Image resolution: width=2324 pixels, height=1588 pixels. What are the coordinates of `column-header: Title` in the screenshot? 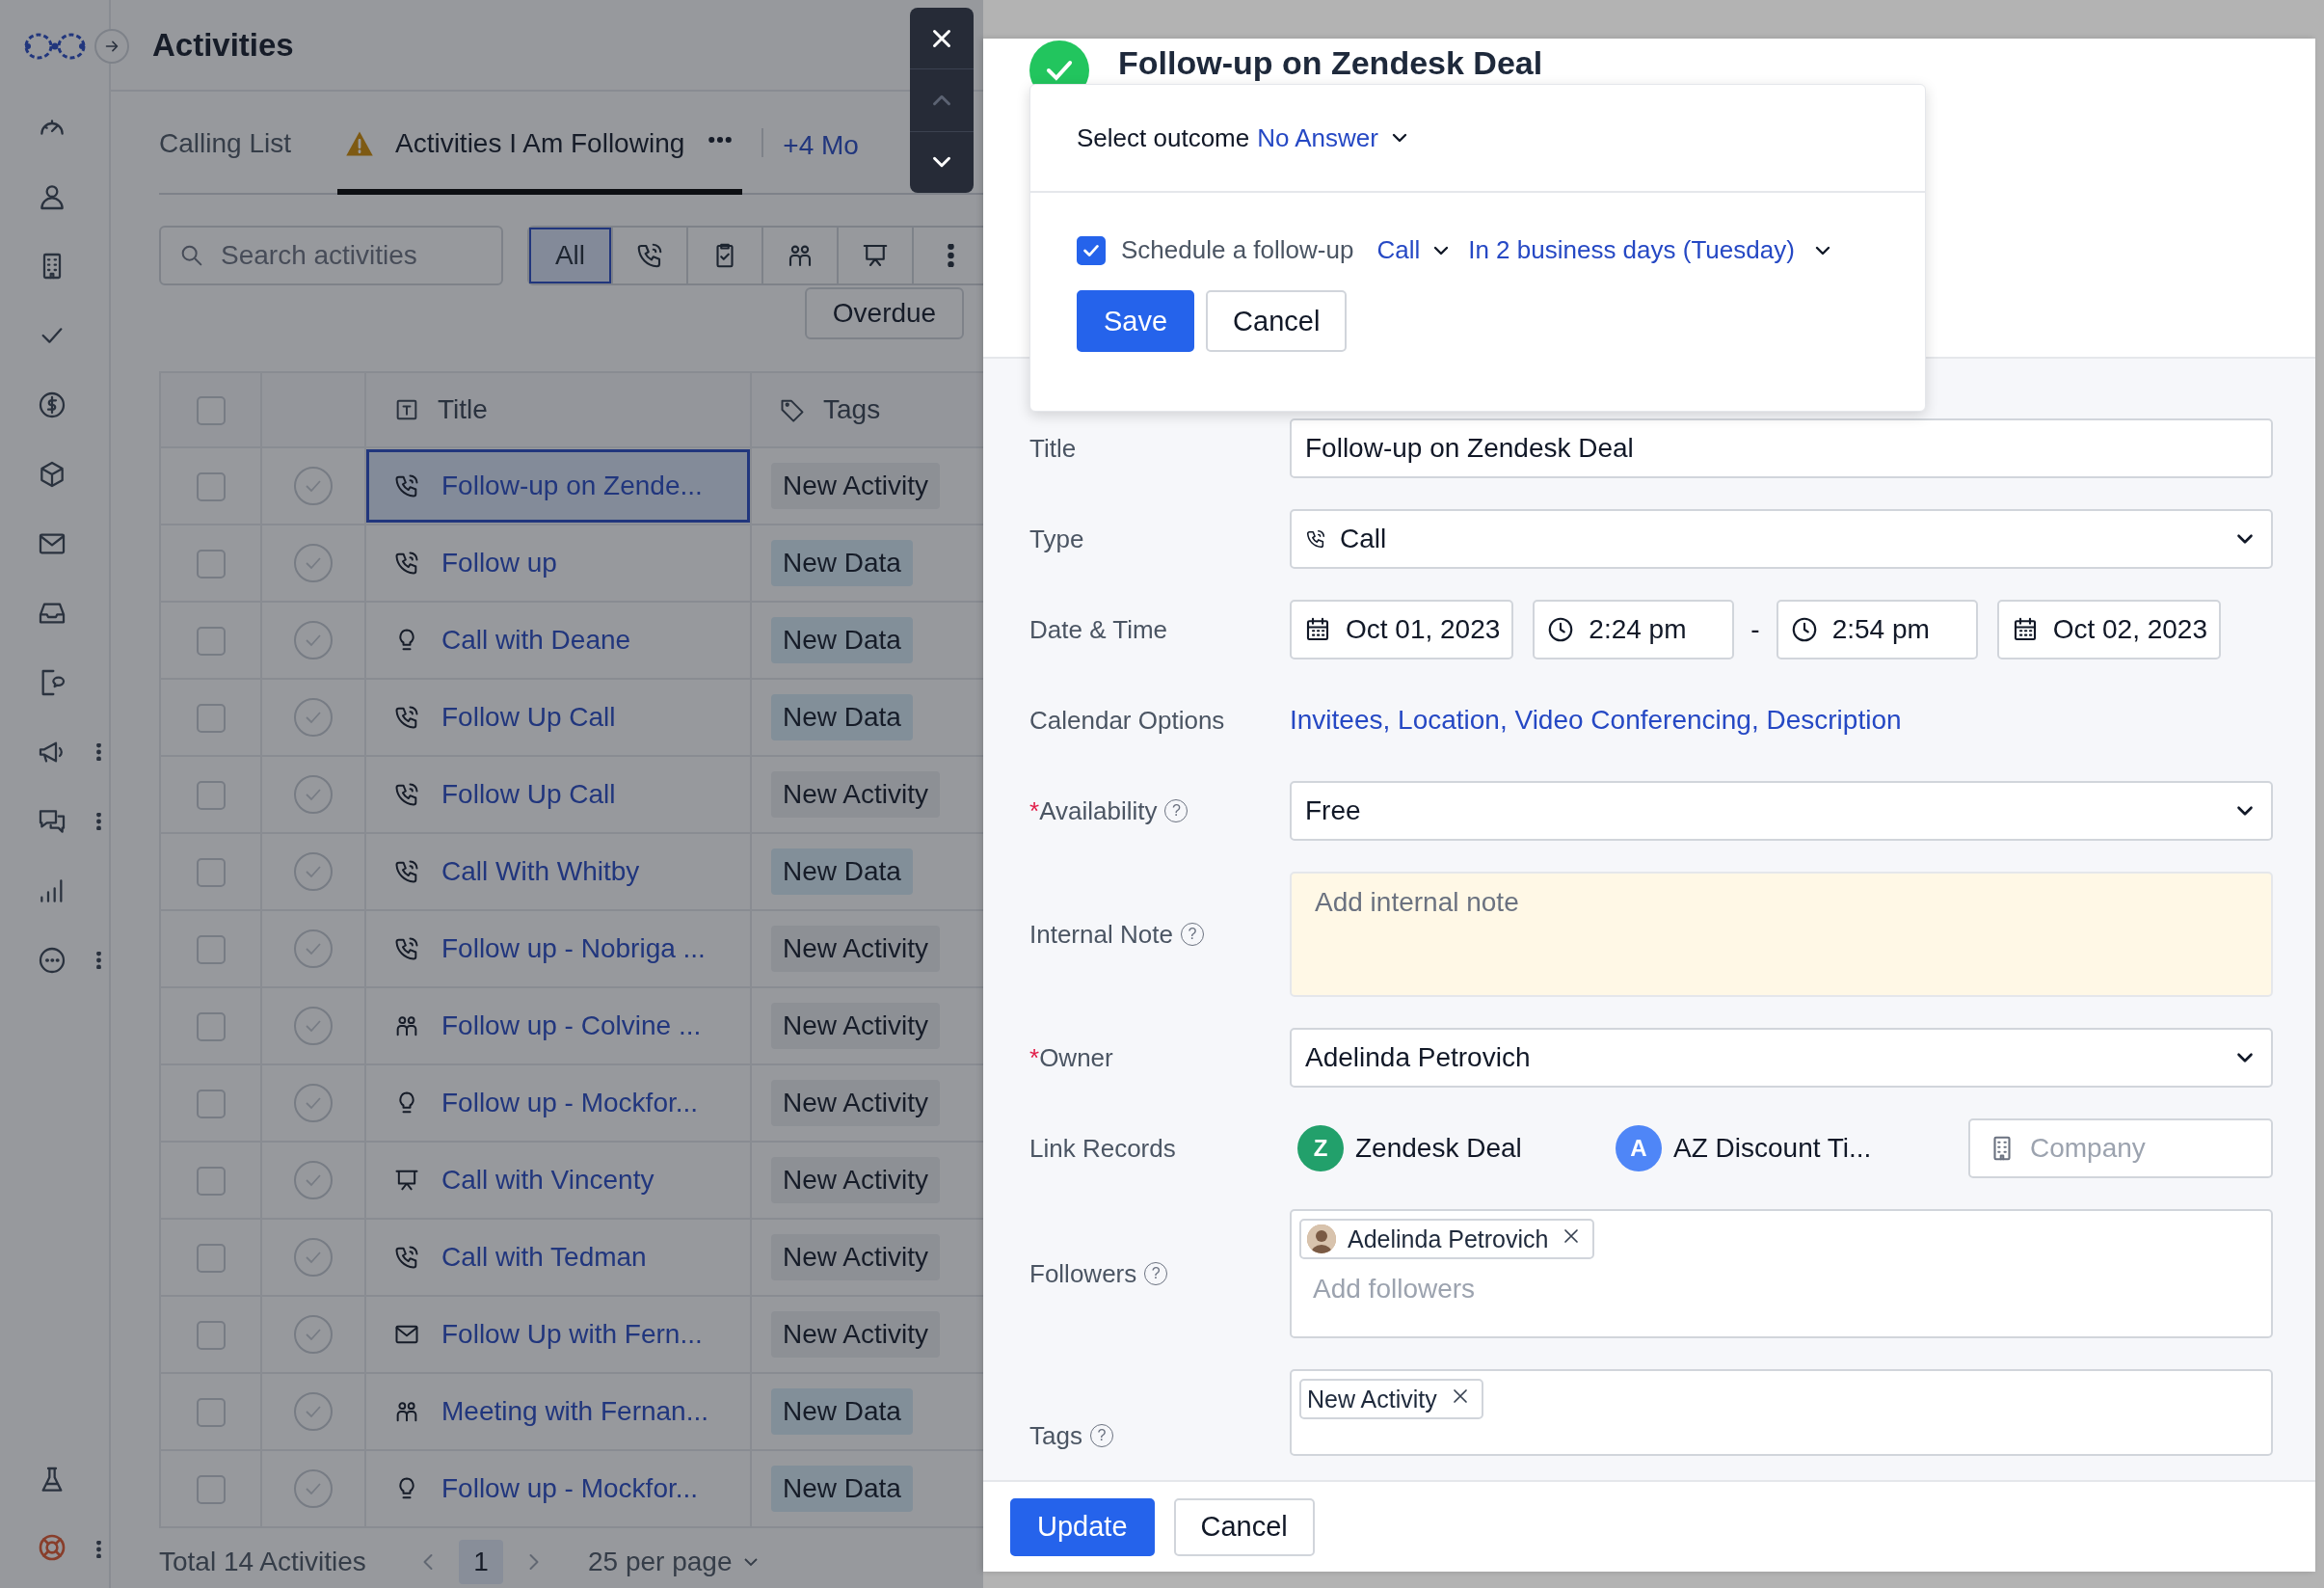 It's located at (463, 410).